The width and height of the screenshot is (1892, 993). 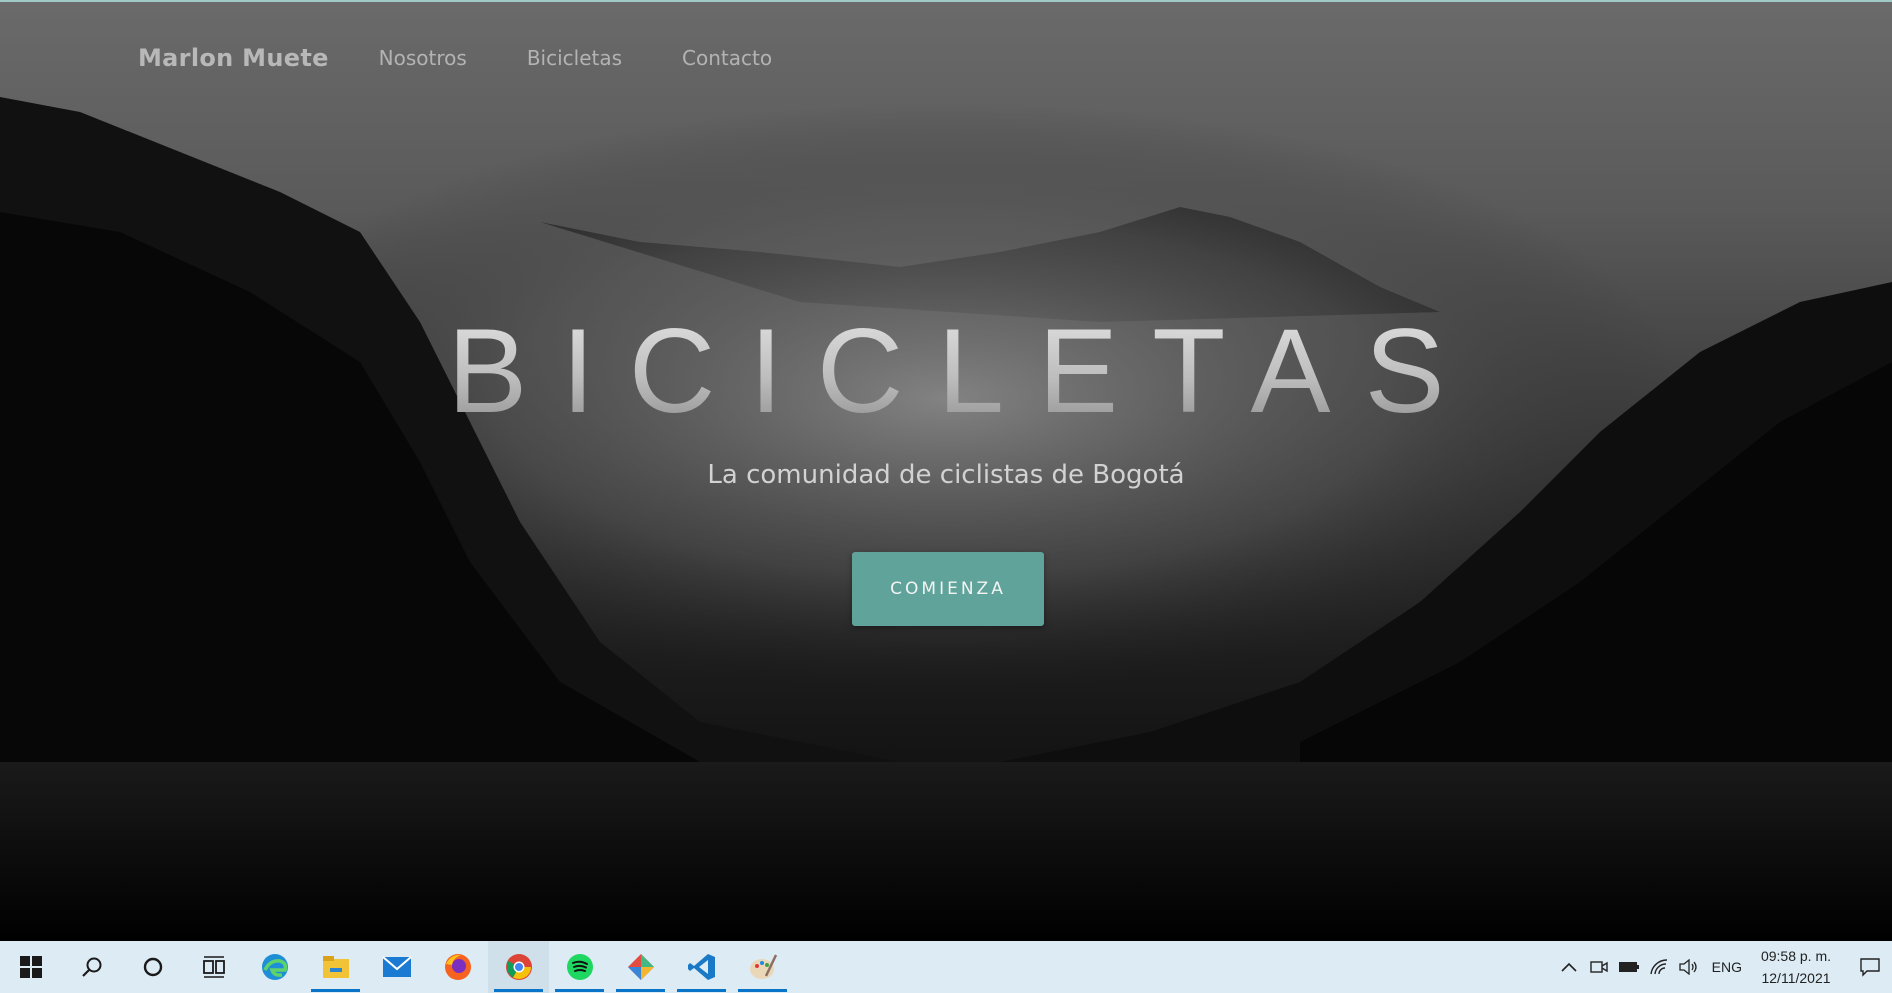 What do you see at coordinates (946, 475) in the screenshot?
I see `hero-subtitle: La comunidad de ciclistas de Bogotá` at bounding box center [946, 475].